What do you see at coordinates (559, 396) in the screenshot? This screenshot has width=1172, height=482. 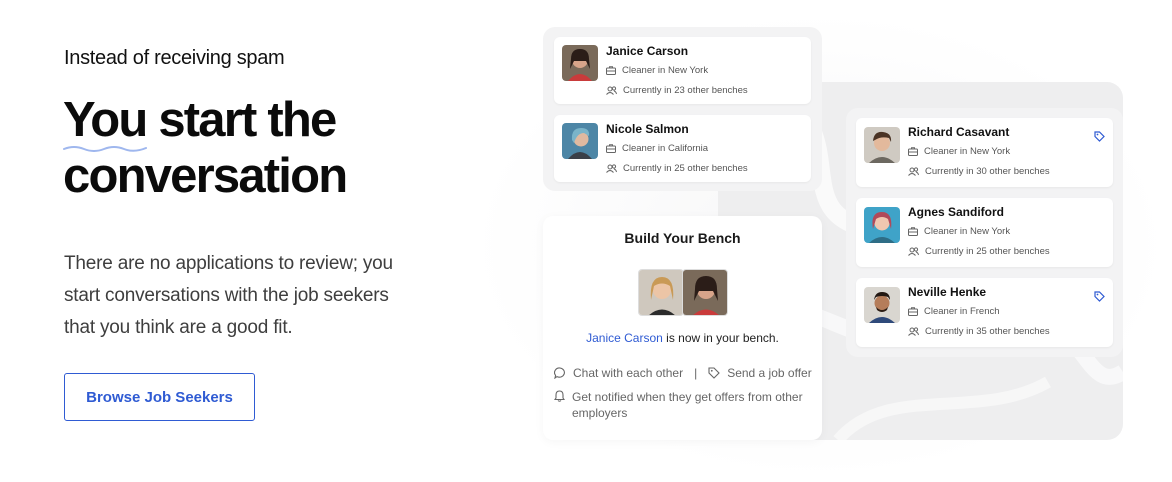 I see `bell-icon` at bounding box center [559, 396].